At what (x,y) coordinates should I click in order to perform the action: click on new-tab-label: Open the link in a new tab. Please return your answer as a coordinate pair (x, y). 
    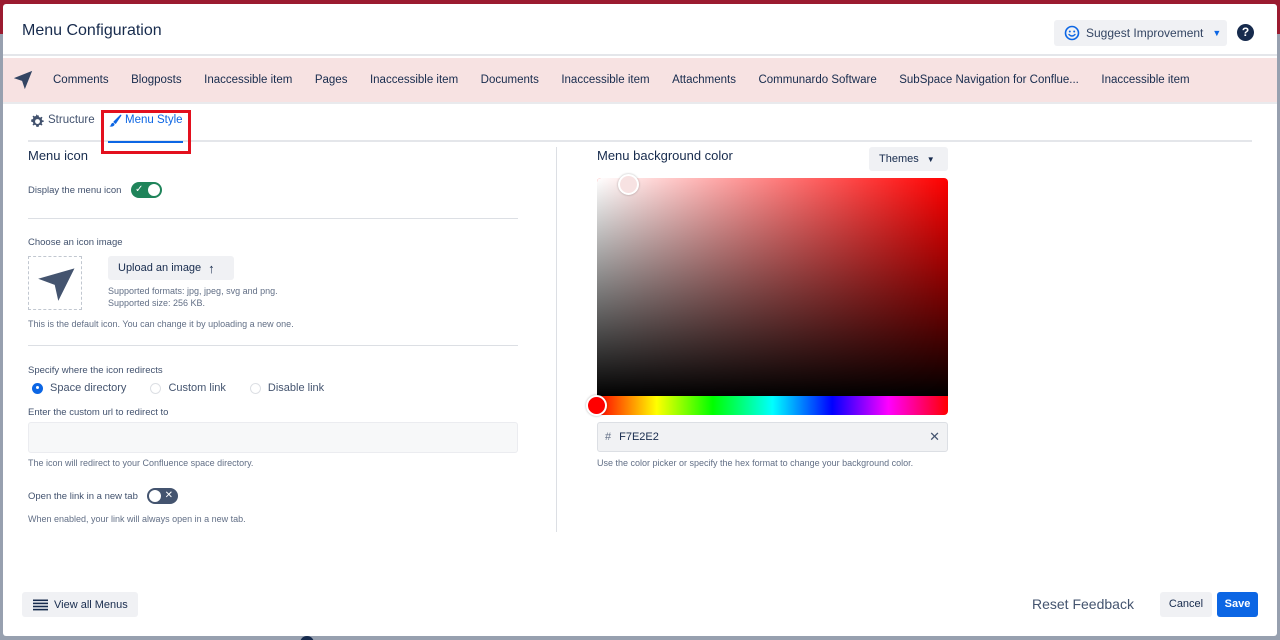
    Looking at the image, I should click on (83, 496).